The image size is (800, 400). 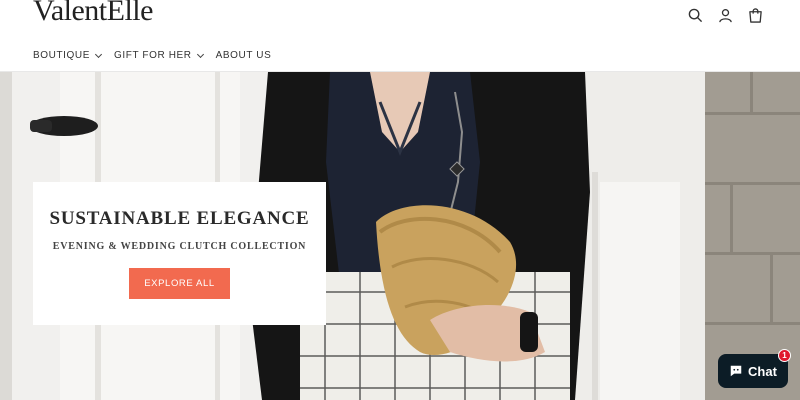 I want to click on brand-logo: ValentElle, so click(x=93, y=14).